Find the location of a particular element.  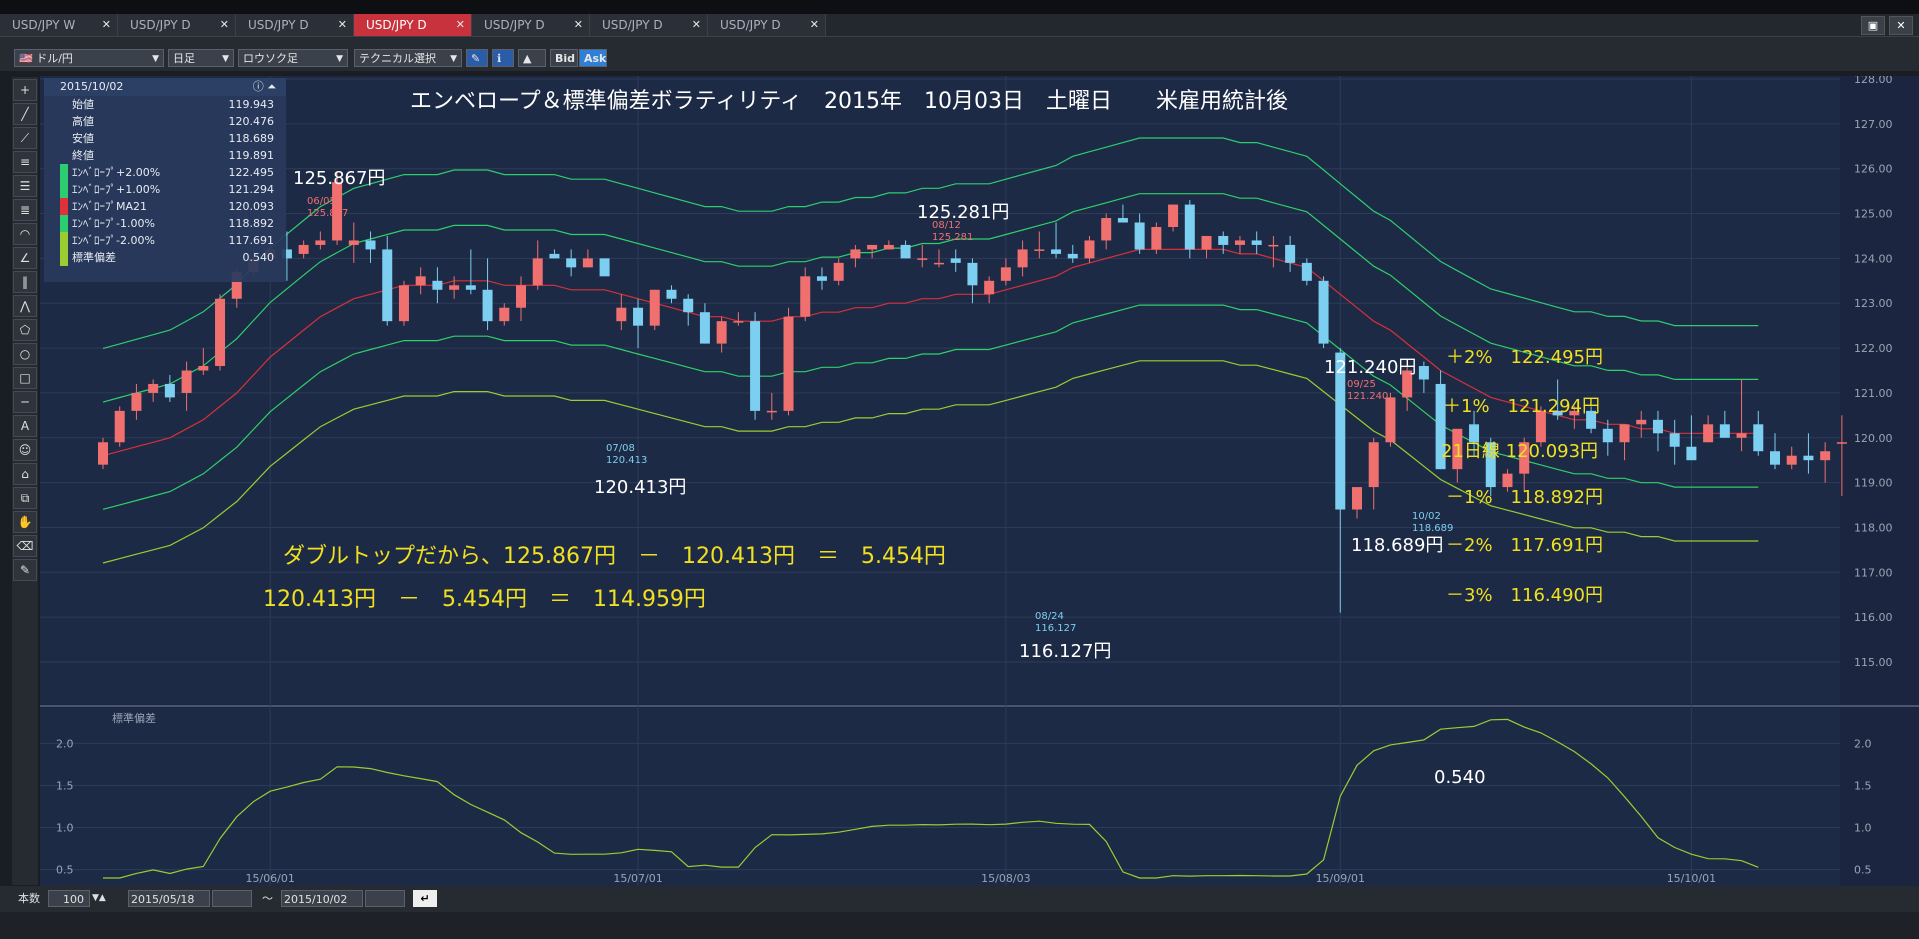

rectangle-icon: □ is located at coordinates (25, 378).